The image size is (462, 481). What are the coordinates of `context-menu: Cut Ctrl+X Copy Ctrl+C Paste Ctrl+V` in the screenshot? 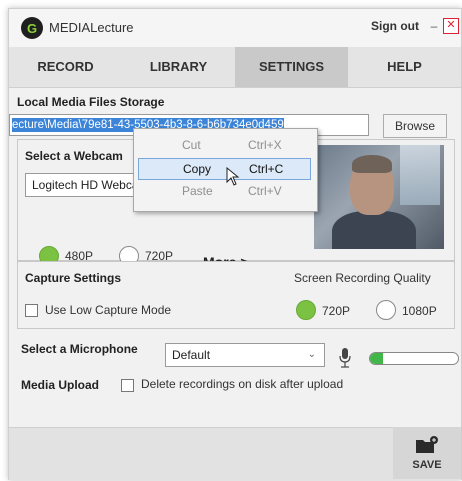 It's located at (225, 170).